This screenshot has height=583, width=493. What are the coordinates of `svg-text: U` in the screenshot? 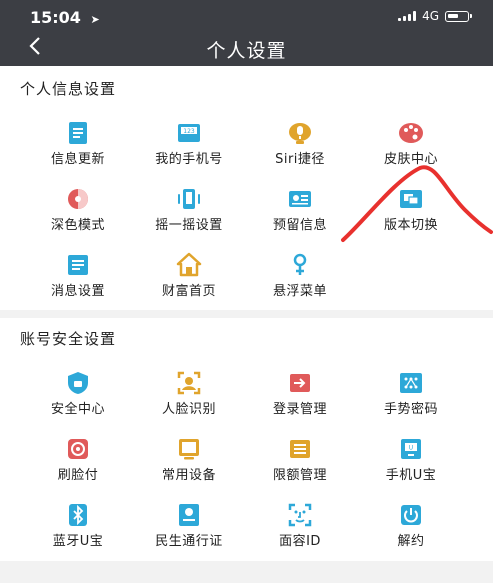 It's located at (411, 448).